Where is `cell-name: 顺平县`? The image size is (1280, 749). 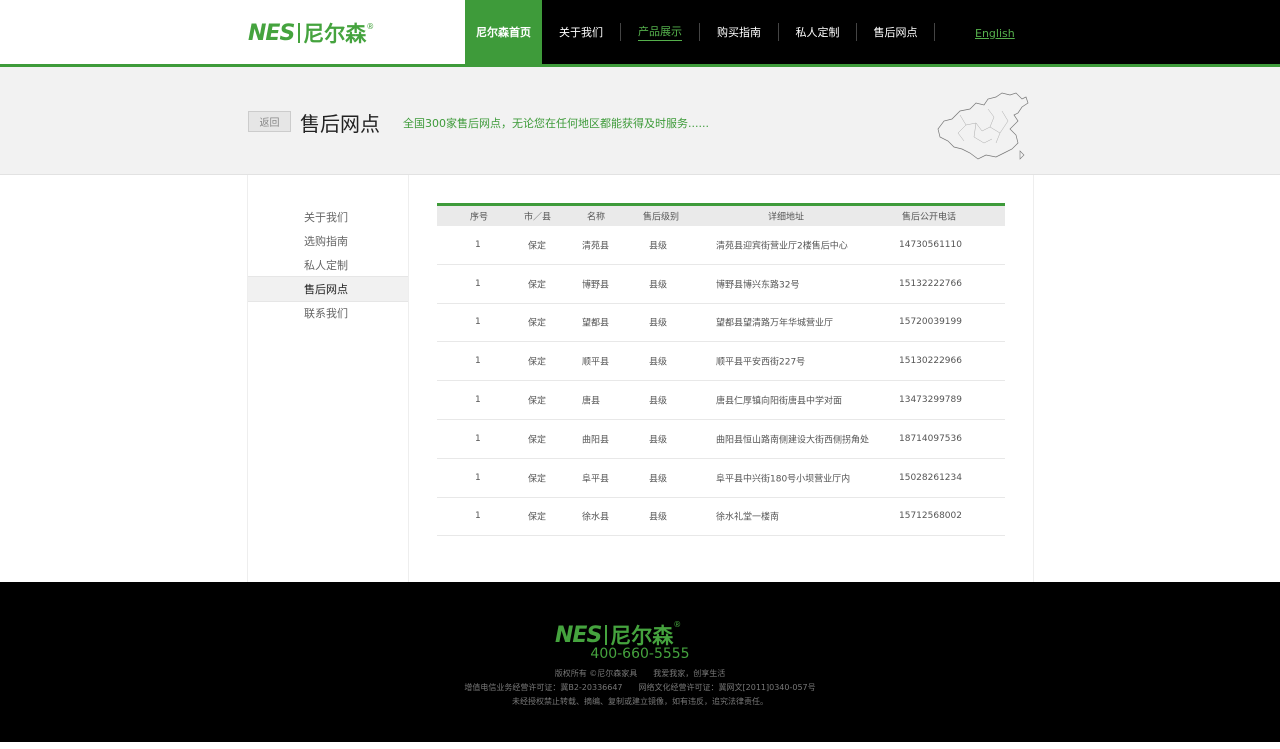
cell-name: 顺平县 is located at coordinates (596, 362).